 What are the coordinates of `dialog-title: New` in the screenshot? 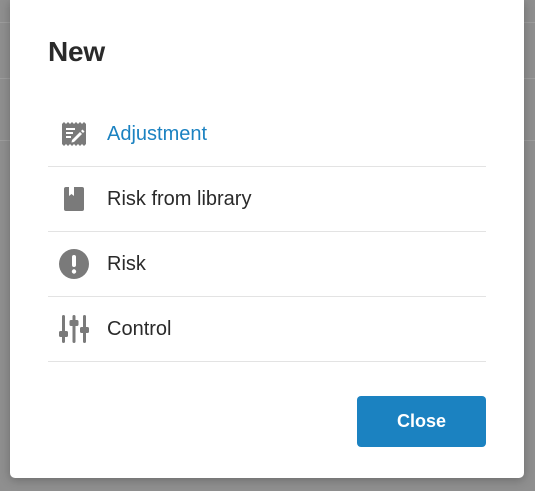 It's located at (76, 51).